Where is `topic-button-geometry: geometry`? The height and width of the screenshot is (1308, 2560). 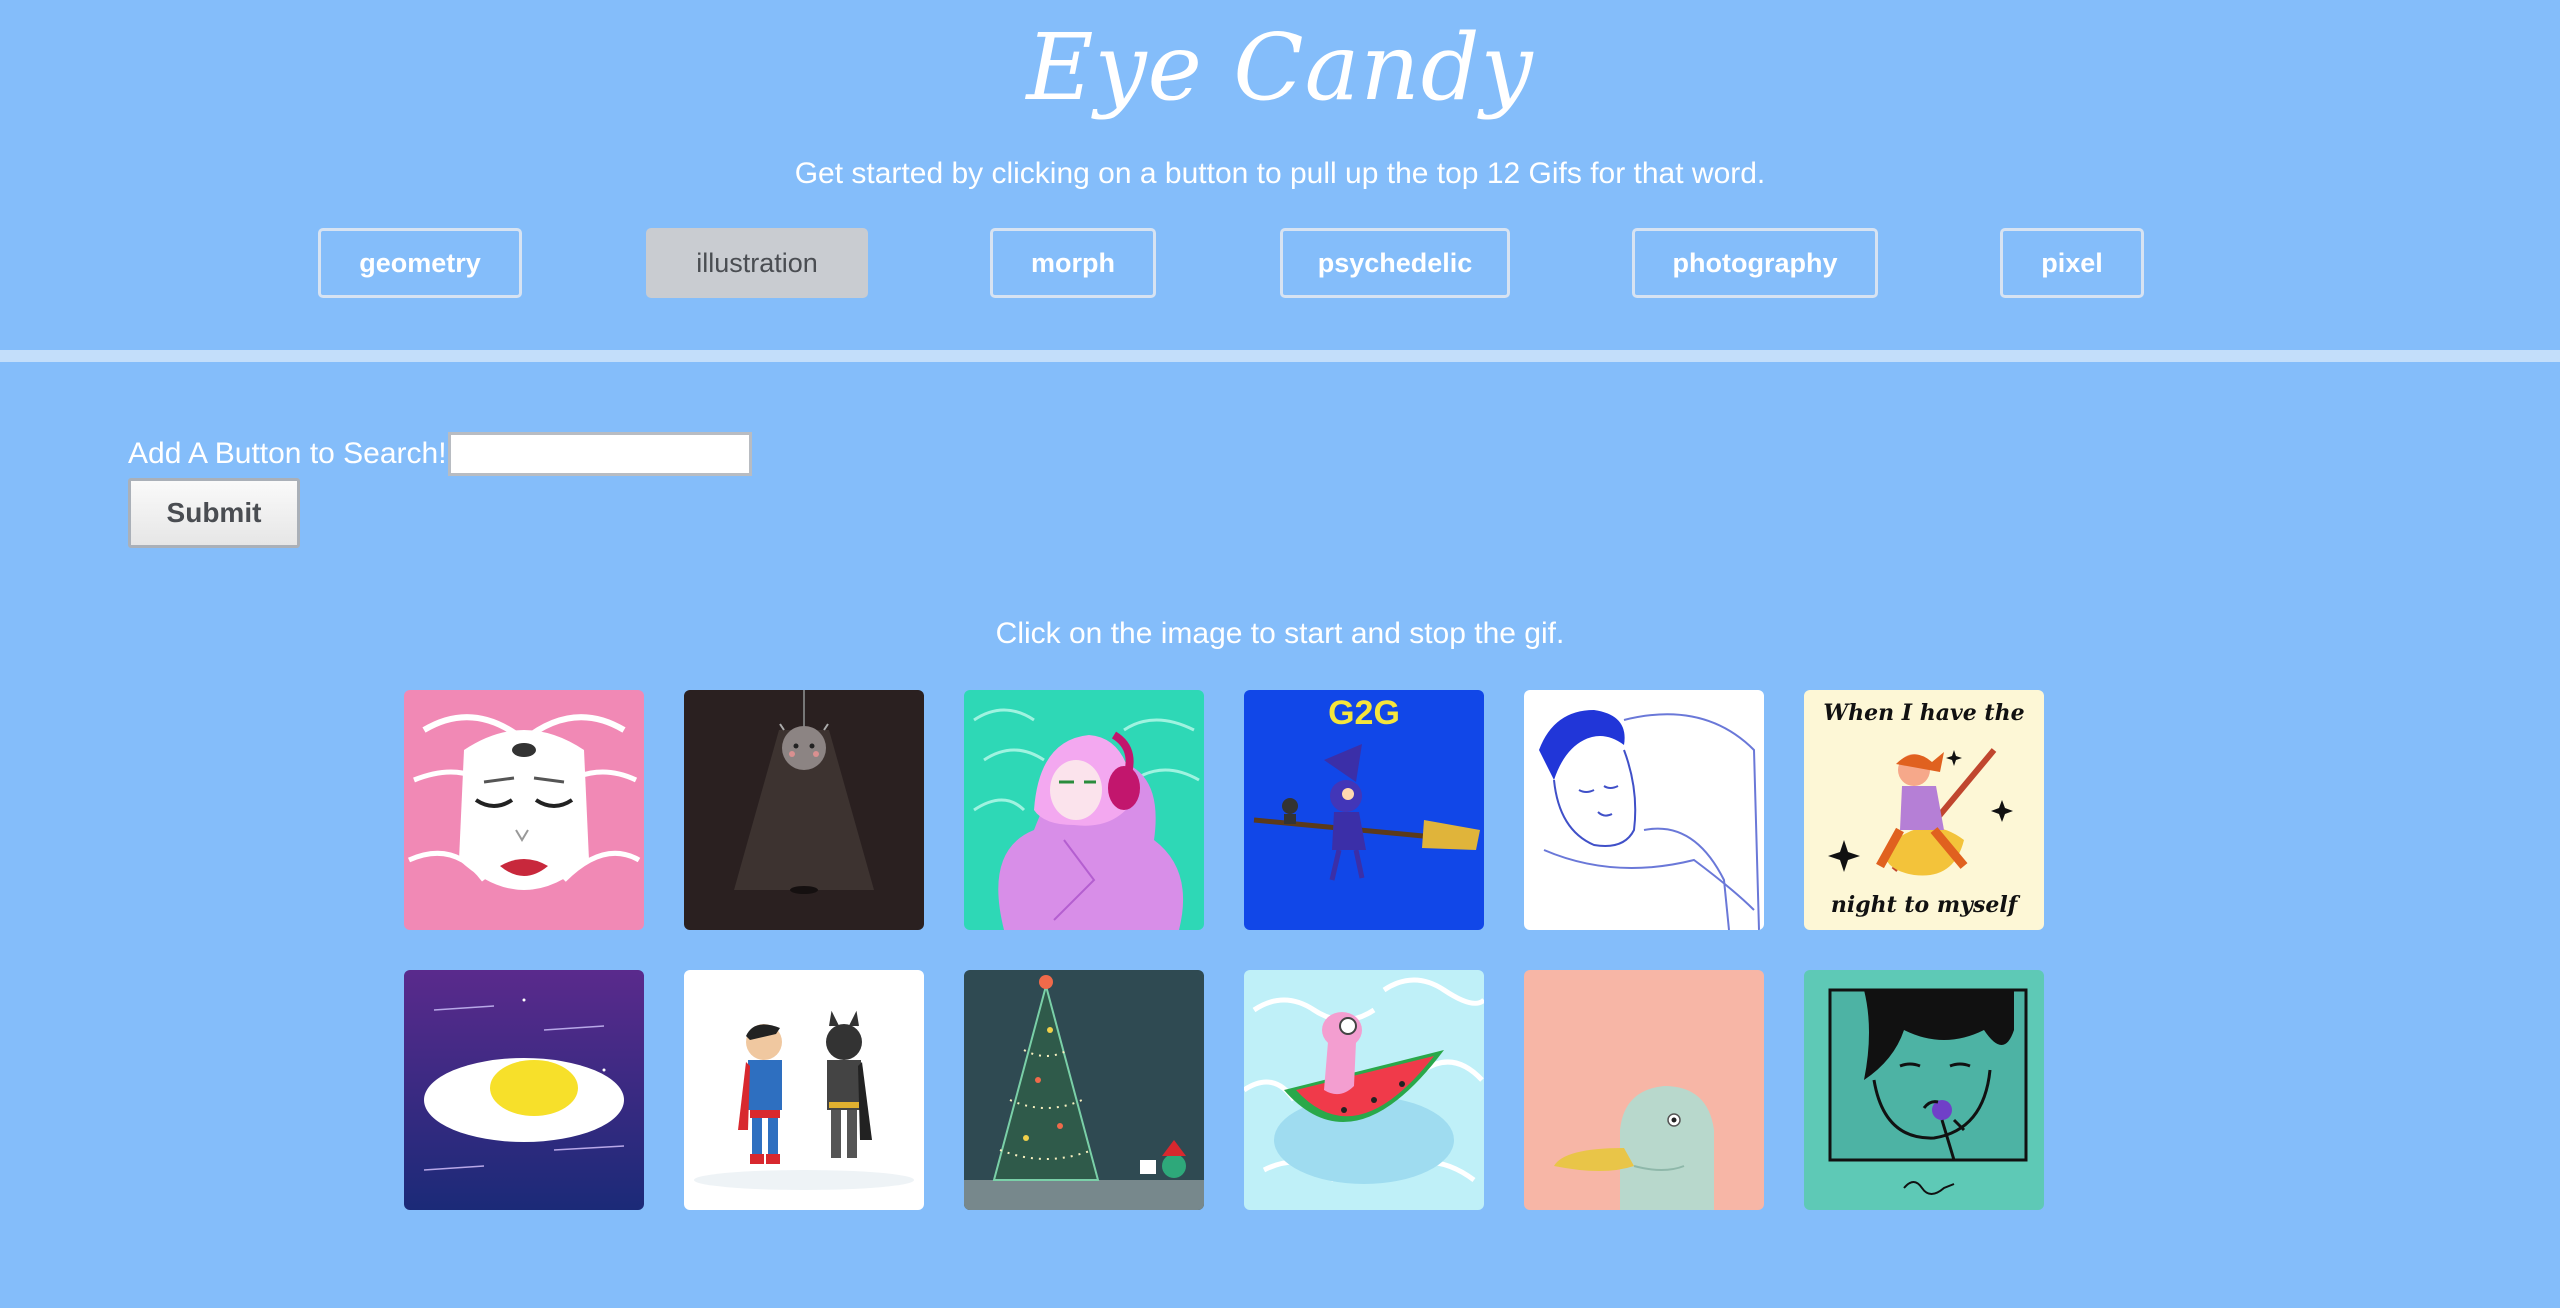 topic-button-geometry: geometry is located at coordinates (420, 263).